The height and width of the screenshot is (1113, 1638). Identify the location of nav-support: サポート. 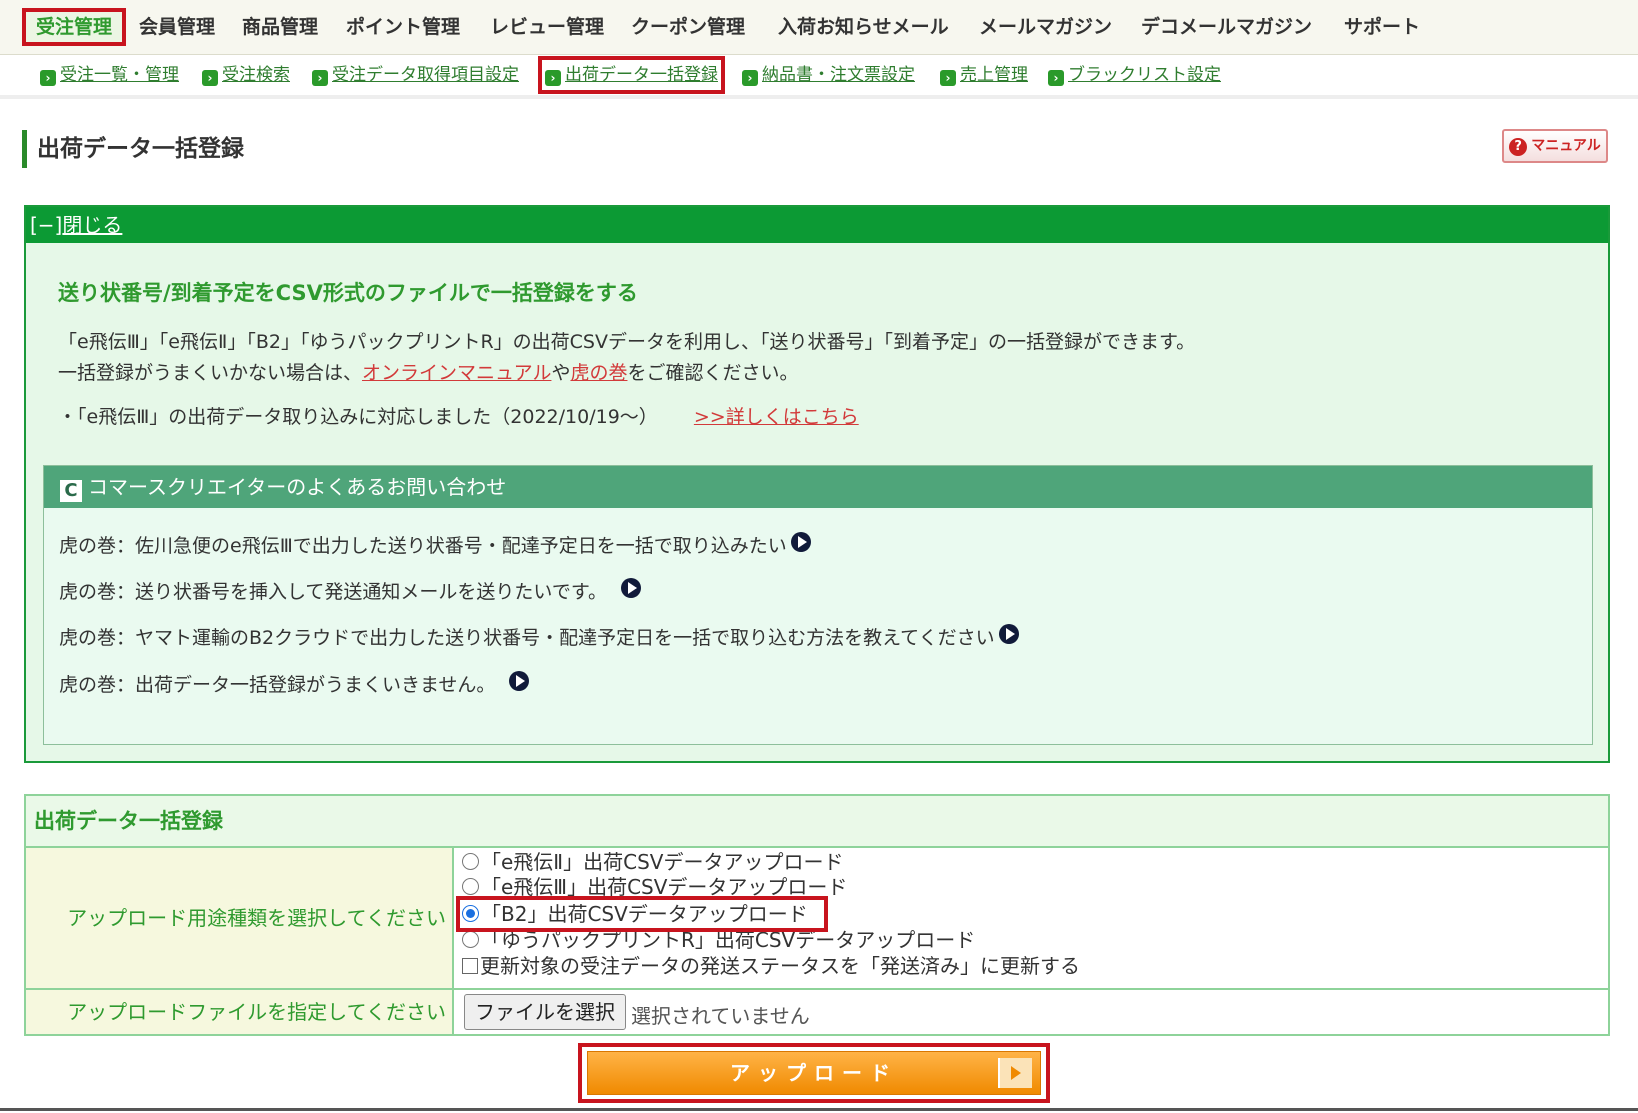
(1382, 27).